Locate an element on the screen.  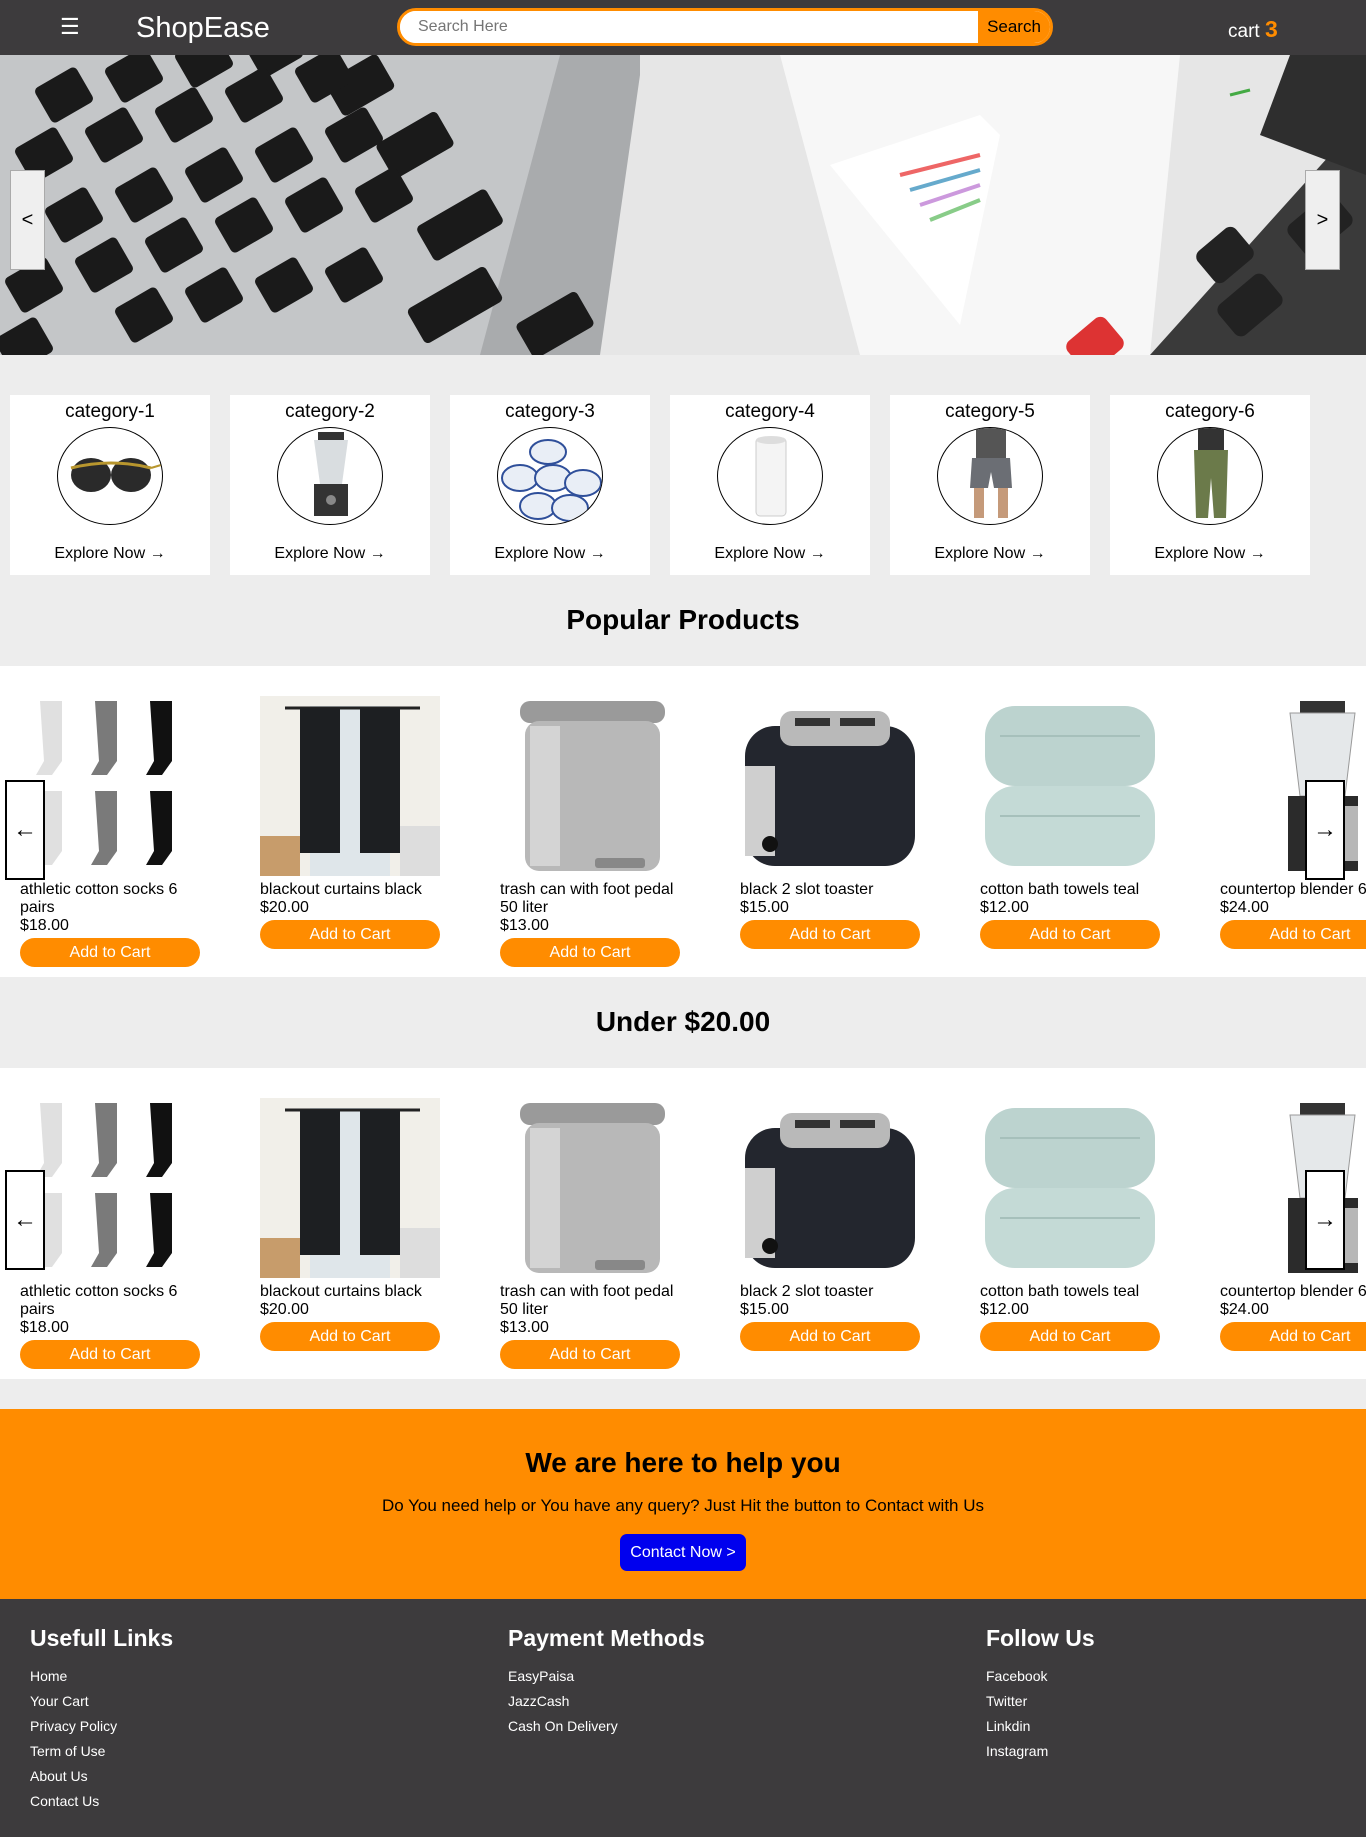
category-name: category-3 is located at coordinates (550, 411).